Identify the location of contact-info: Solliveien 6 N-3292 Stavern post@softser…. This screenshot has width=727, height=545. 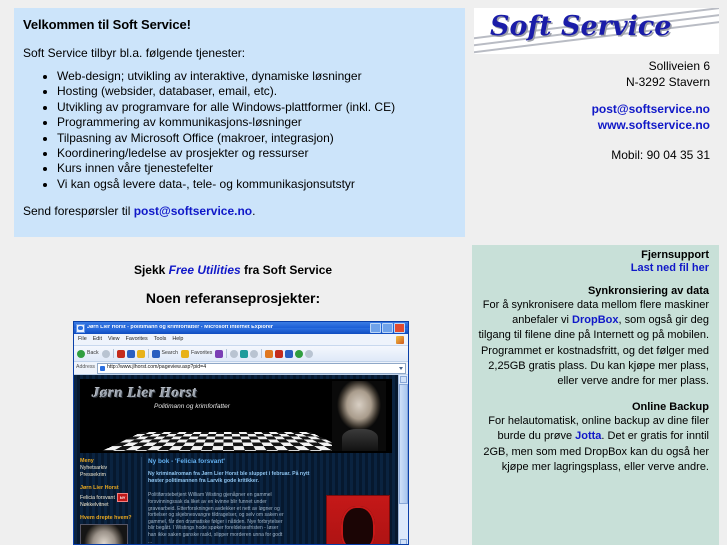
(596, 110).